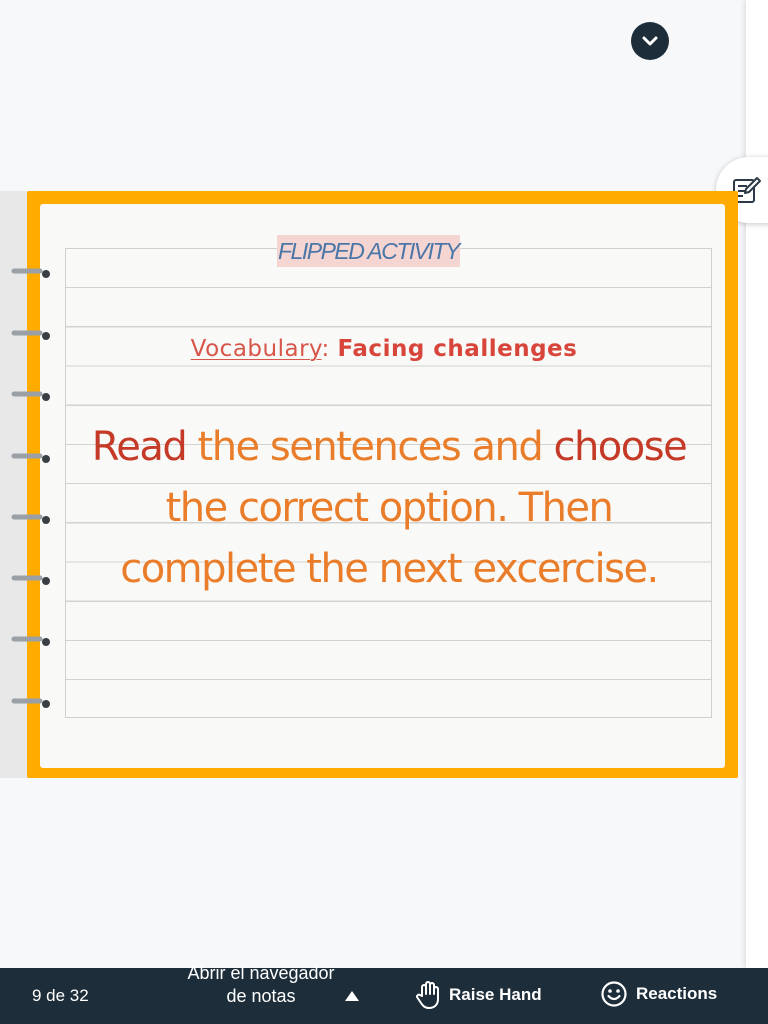 The image size is (768, 1024). What do you see at coordinates (261, 985) in the screenshot?
I see `notes-browser-button: Abrir el navegador de notas` at bounding box center [261, 985].